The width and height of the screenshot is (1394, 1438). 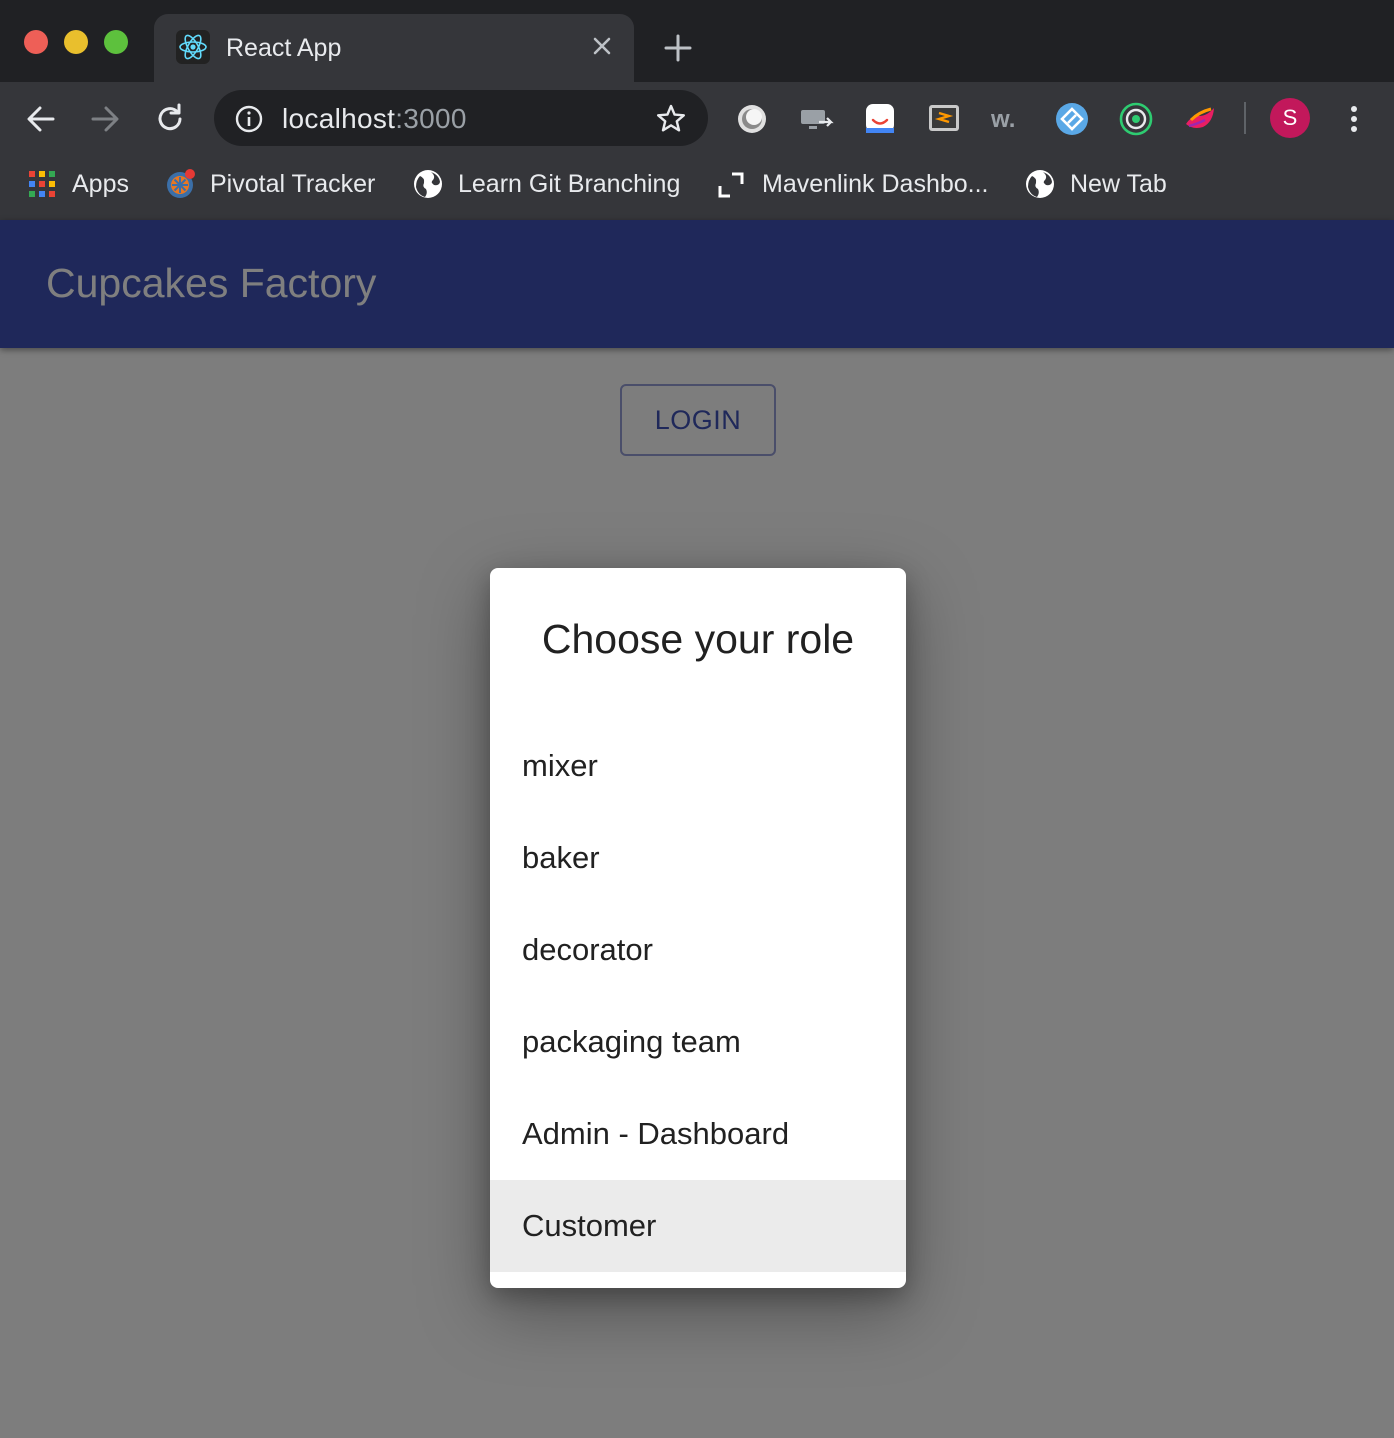 I want to click on role-item-customer: Customer, so click(x=698, y=1226).